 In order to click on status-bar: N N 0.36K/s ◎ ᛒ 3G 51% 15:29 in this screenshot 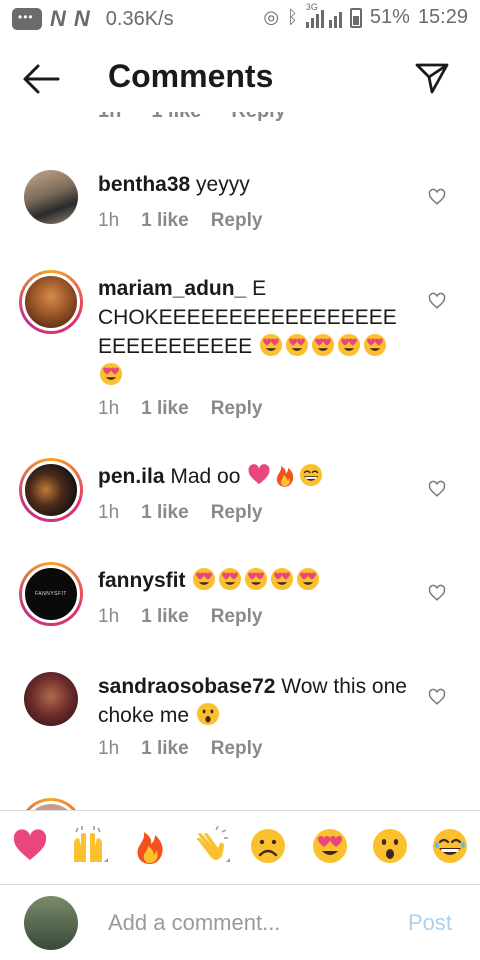, I will do `click(240, 19)`.